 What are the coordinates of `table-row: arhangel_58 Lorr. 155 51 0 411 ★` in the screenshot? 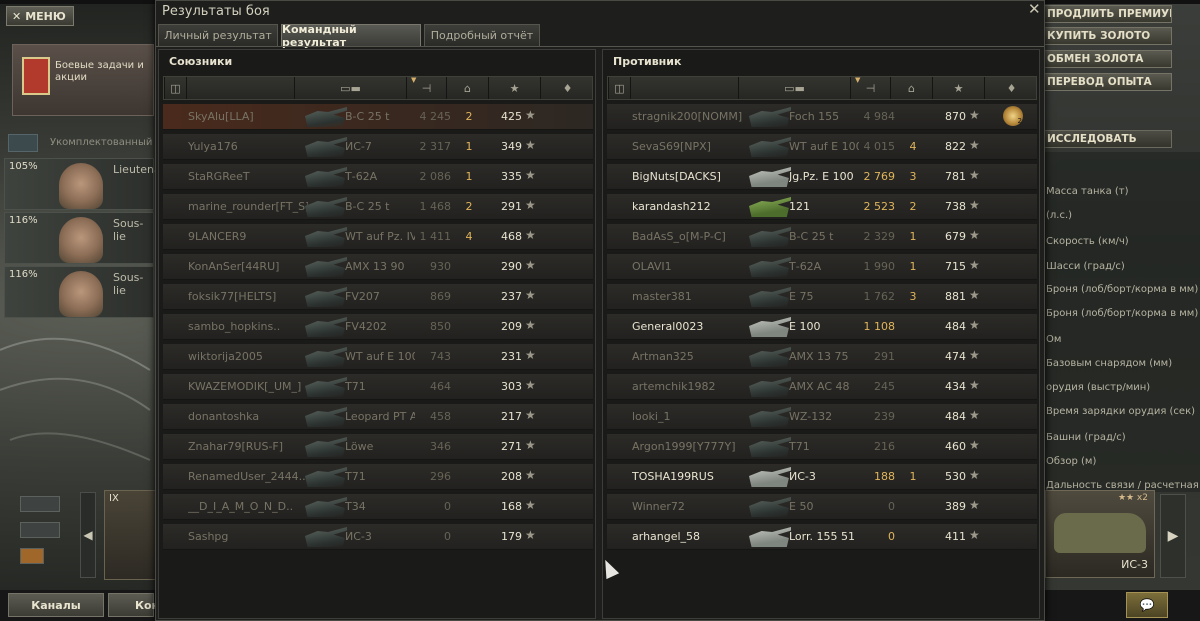 It's located at (822, 537).